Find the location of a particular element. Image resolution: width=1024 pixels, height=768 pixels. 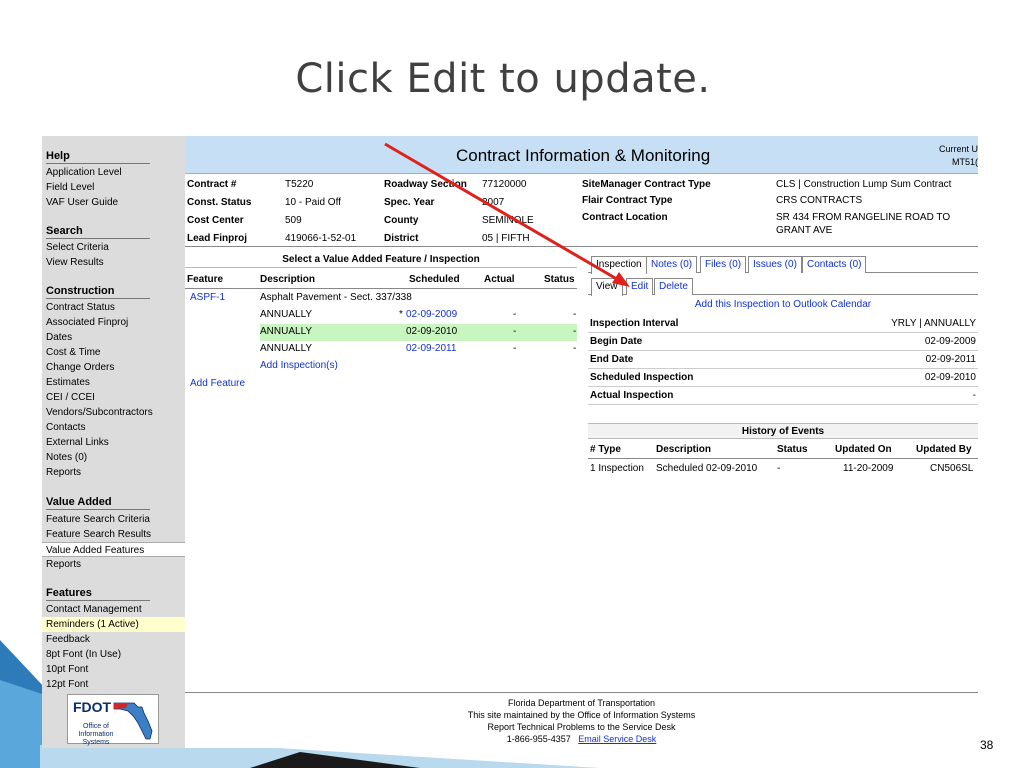

col-header-actual: Actual is located at coordinates (499, 279).